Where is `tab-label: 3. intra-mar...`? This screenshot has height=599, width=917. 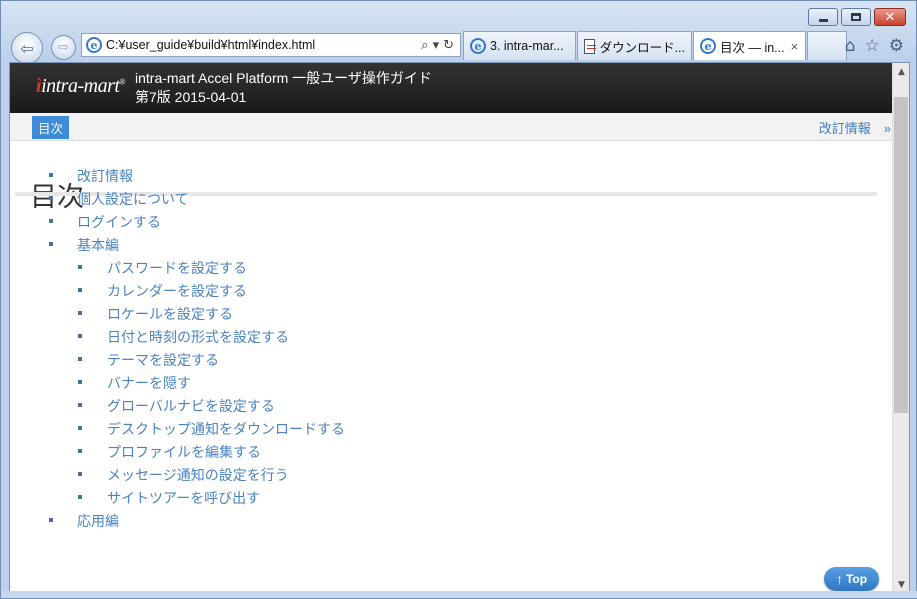 tab-label: 3. intra-mar... is located at coordinates (527, 46).